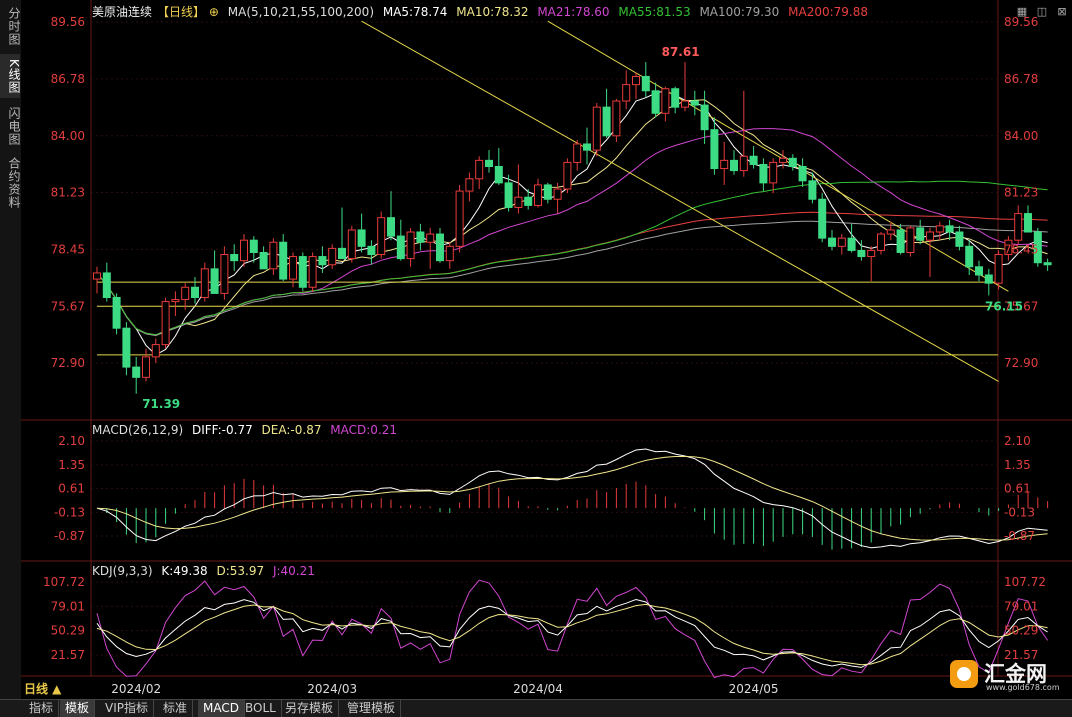  Describe the element at coordinates (1021, 631) in the screenshot. I see `kdj-tick-right: 50.29` at that location.